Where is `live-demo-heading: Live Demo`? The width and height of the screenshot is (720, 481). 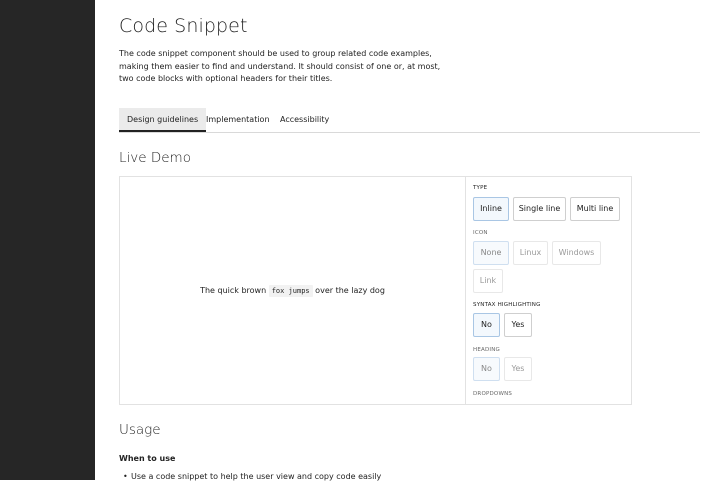 live-demo-heading: Live Demo is located at coordinates (155, 158).